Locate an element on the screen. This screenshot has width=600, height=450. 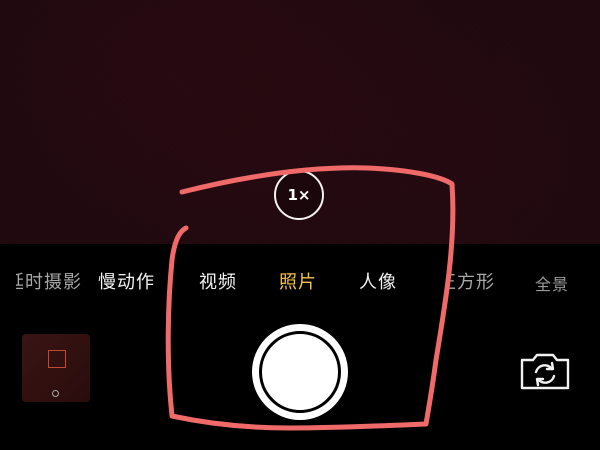
mode-square: 正方形 is located at coordinates (471, 283).